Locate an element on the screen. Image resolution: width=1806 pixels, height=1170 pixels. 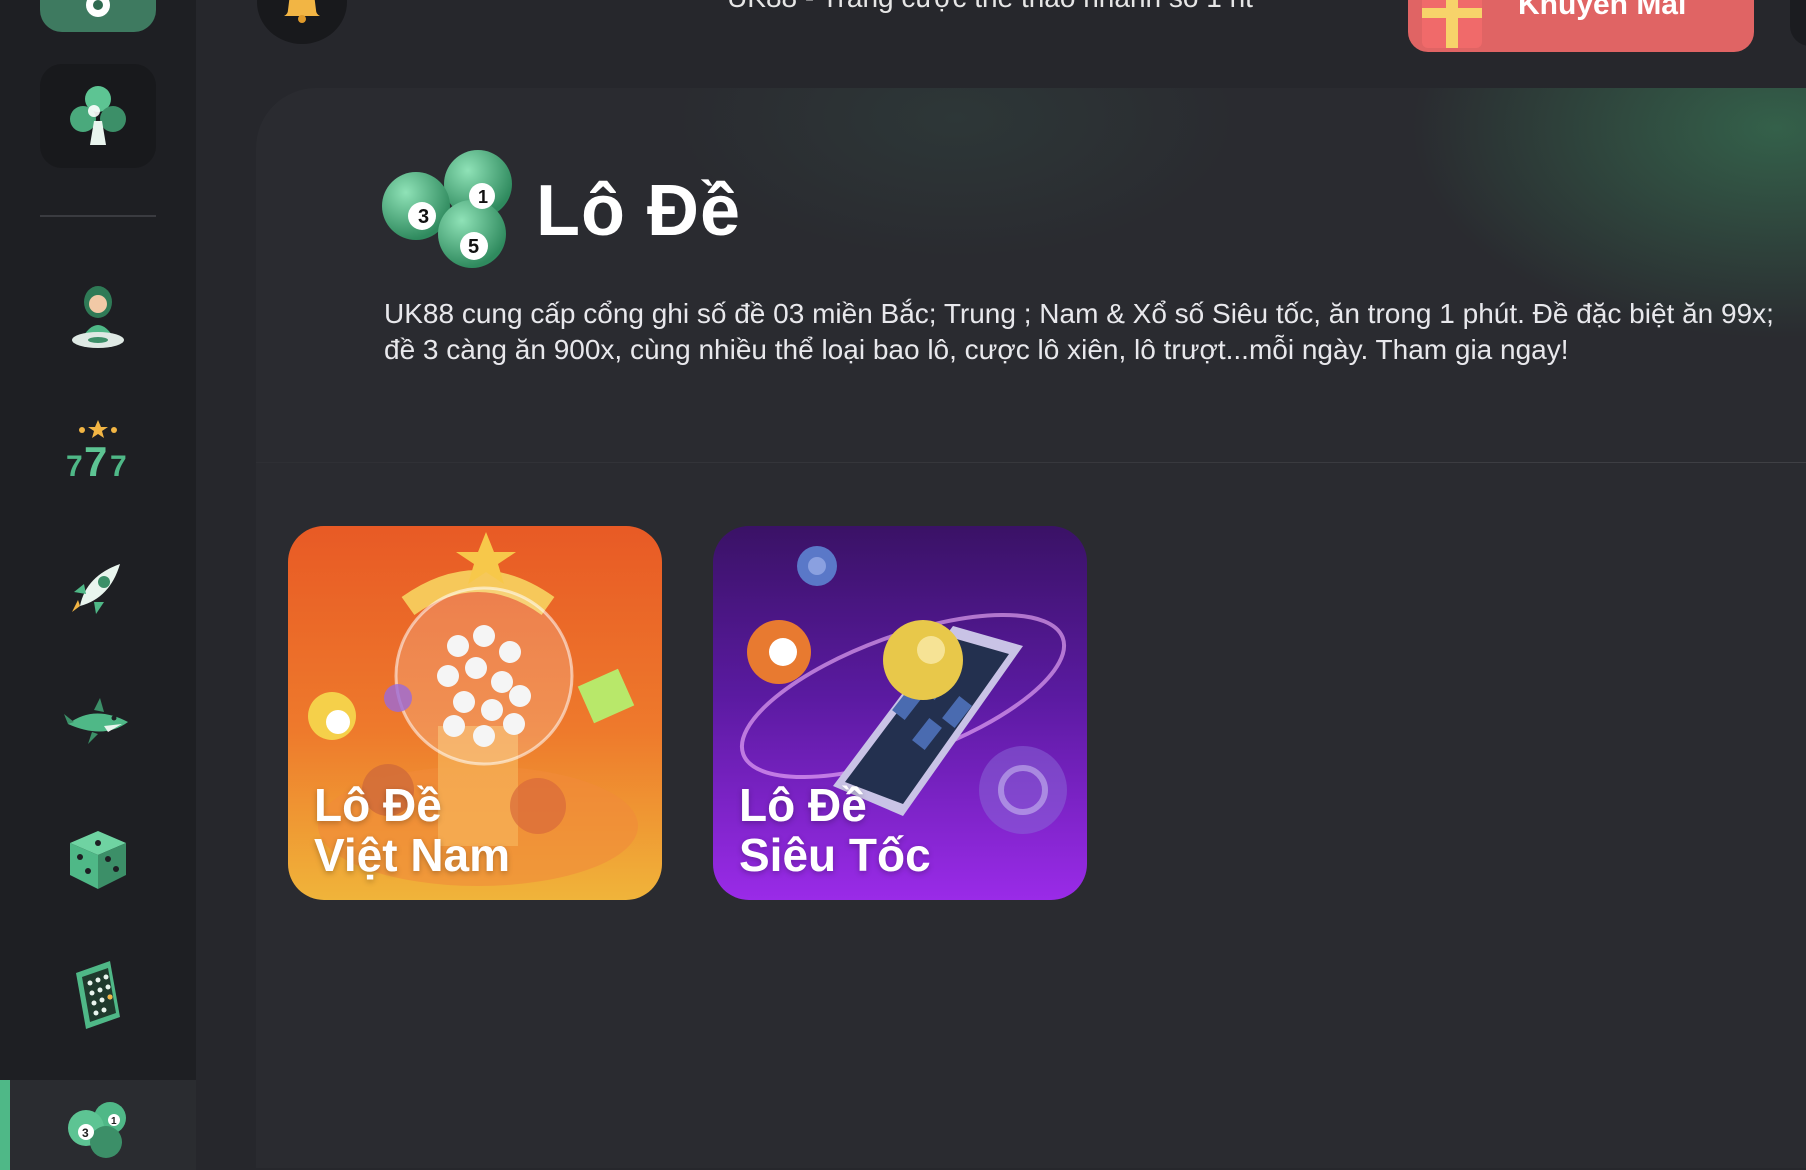
sidebar-item-keno is located at coordinates (98, 995).